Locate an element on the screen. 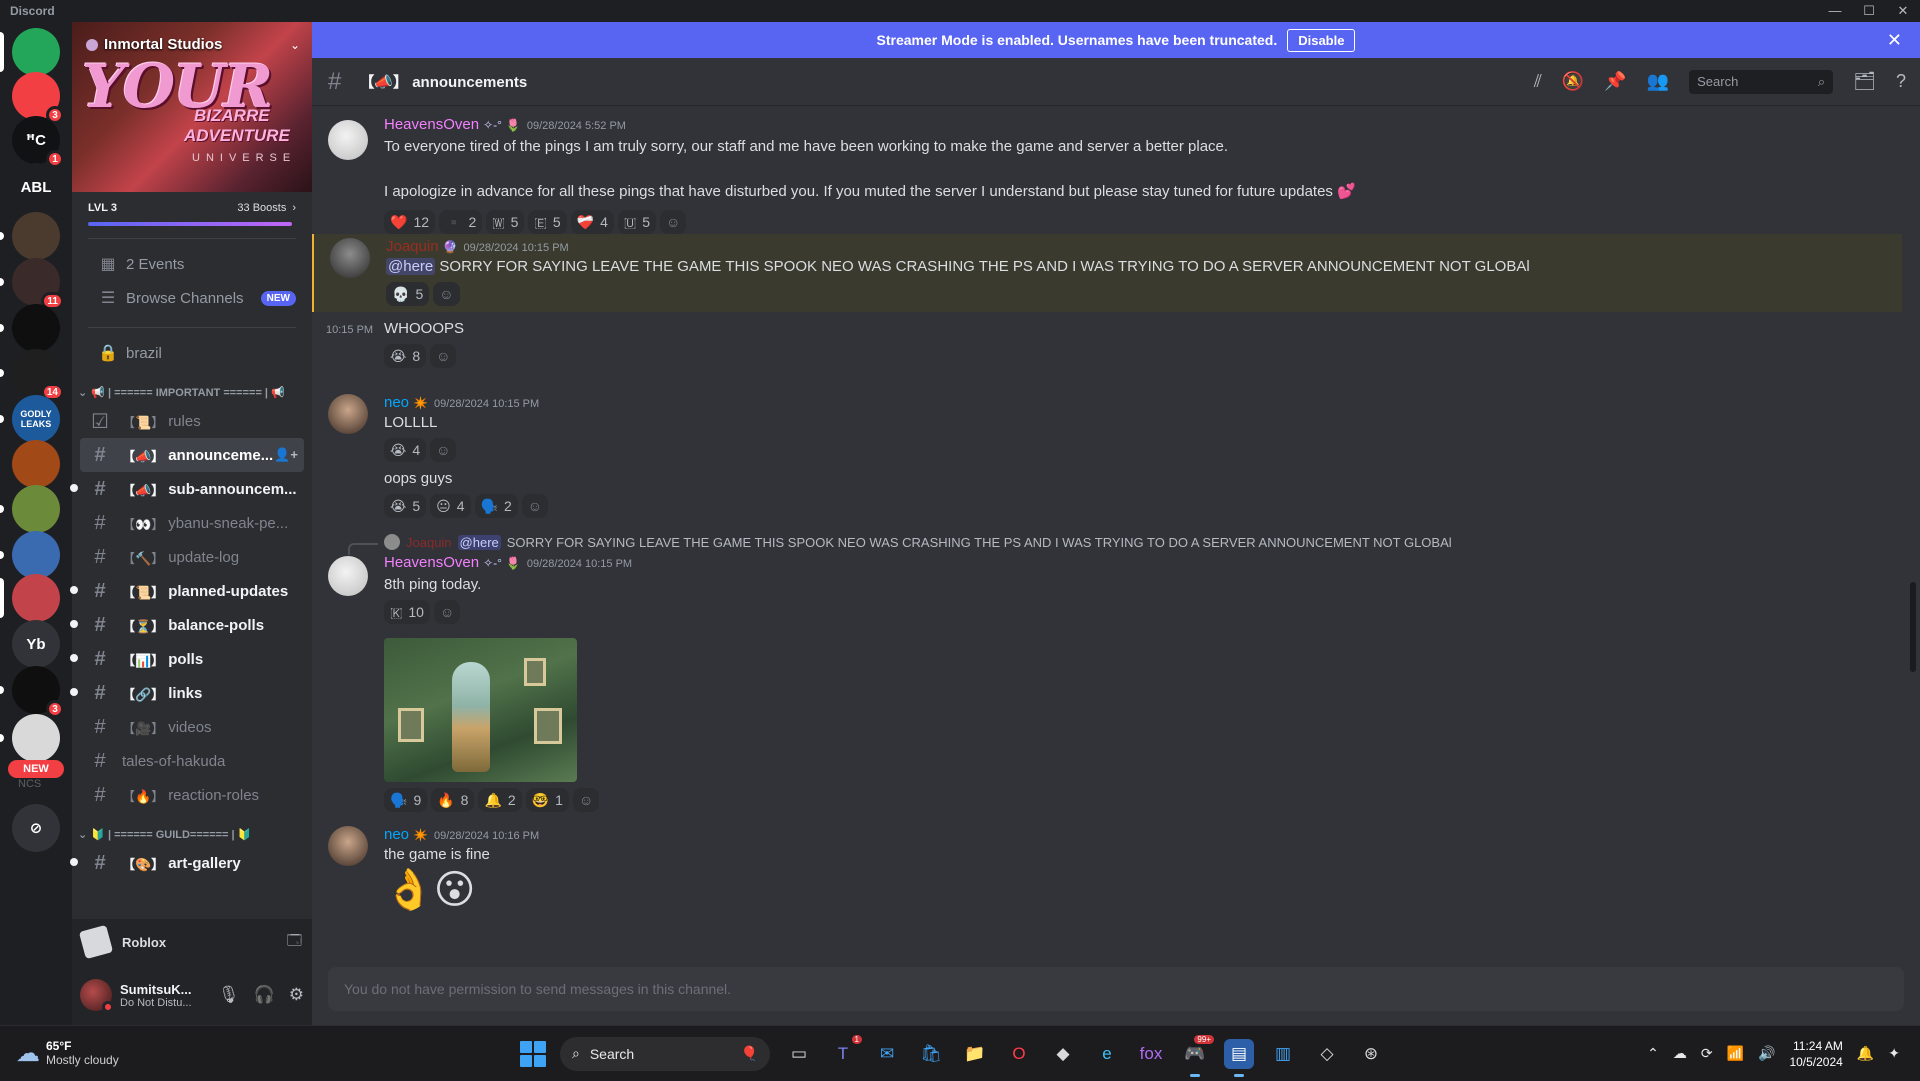  fox-icon: fox is located at coordinates (1151, 1054).